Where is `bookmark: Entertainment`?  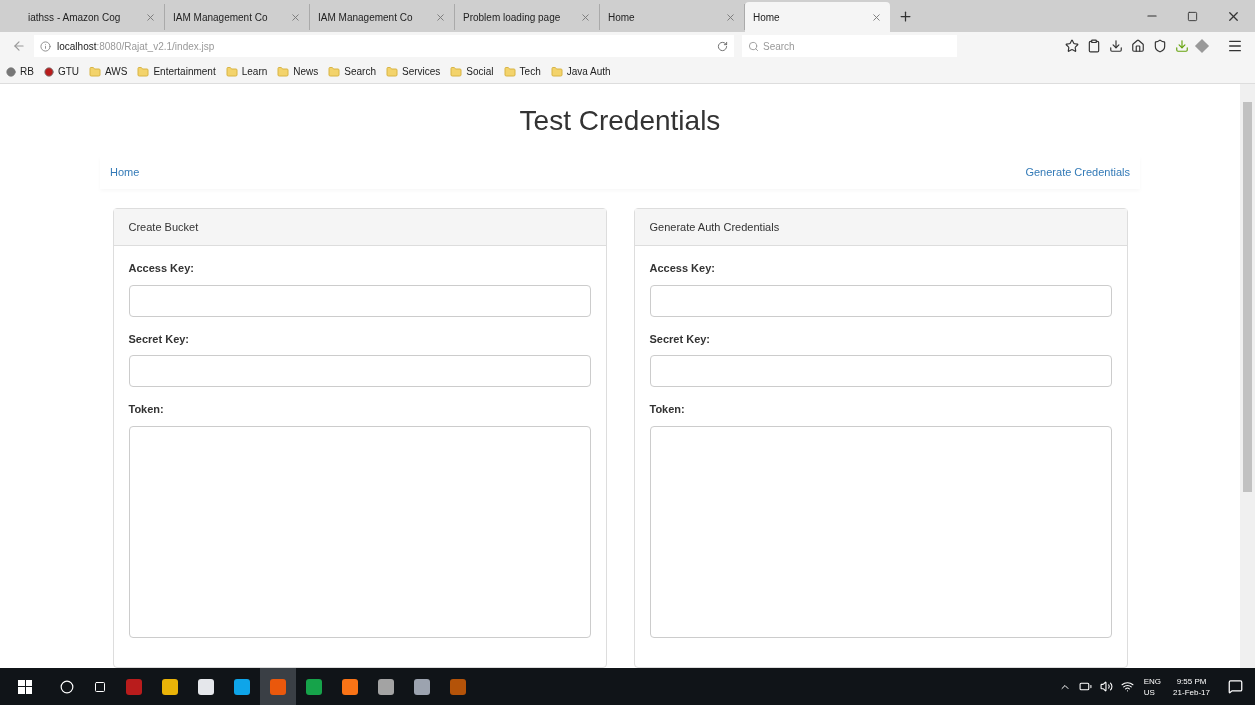 bookmark: Entertainment is located at coordinates (176, 71).